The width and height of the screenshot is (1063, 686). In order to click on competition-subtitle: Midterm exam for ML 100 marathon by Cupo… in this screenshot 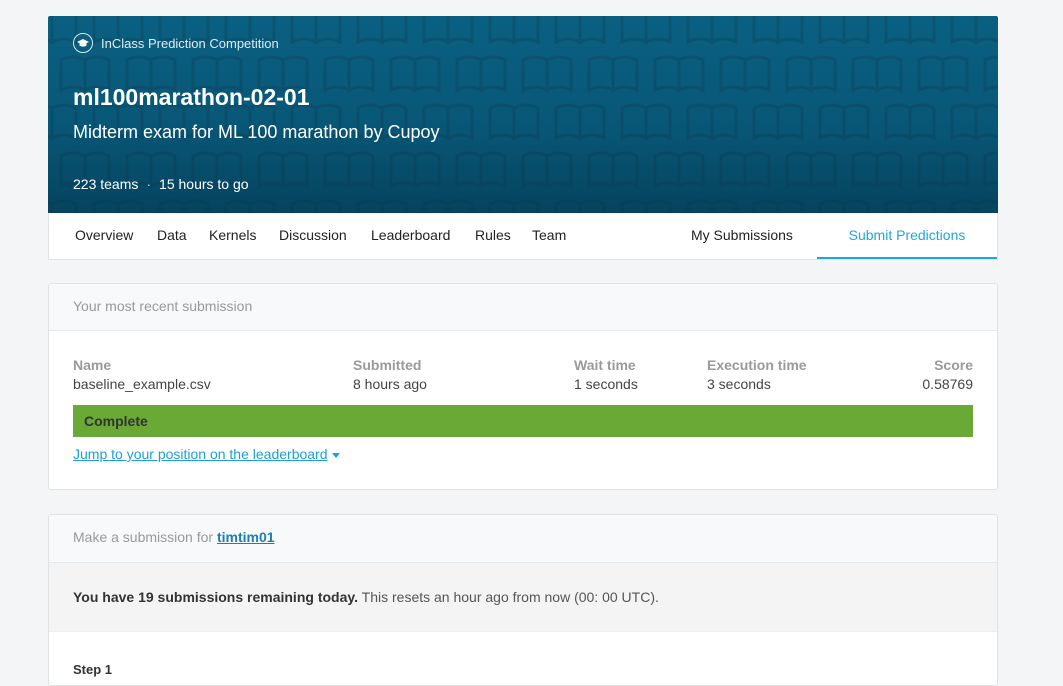, I will do `click(256, 132)`.